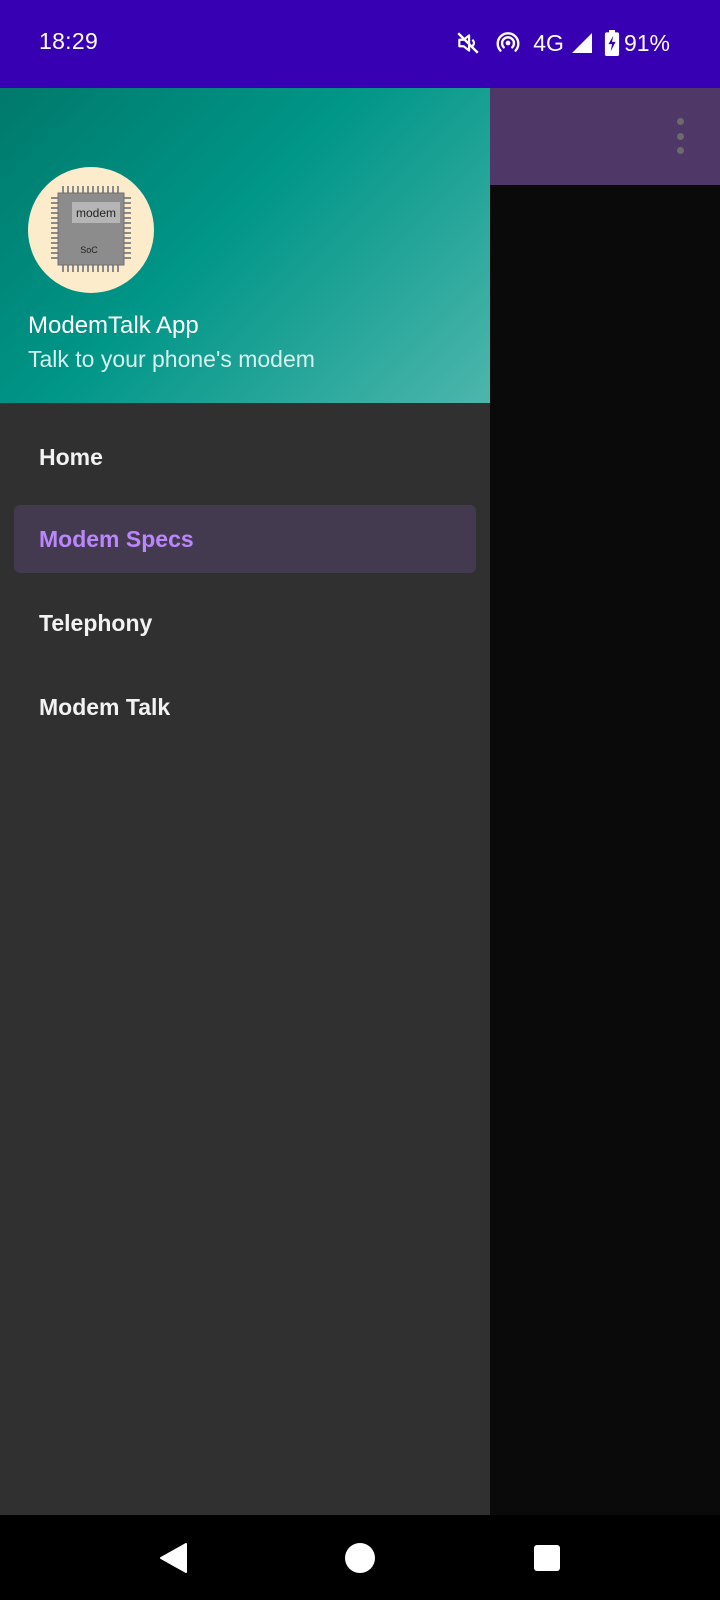  I want to click on drawer-item-telephony: Telephony, so click(245, 623).